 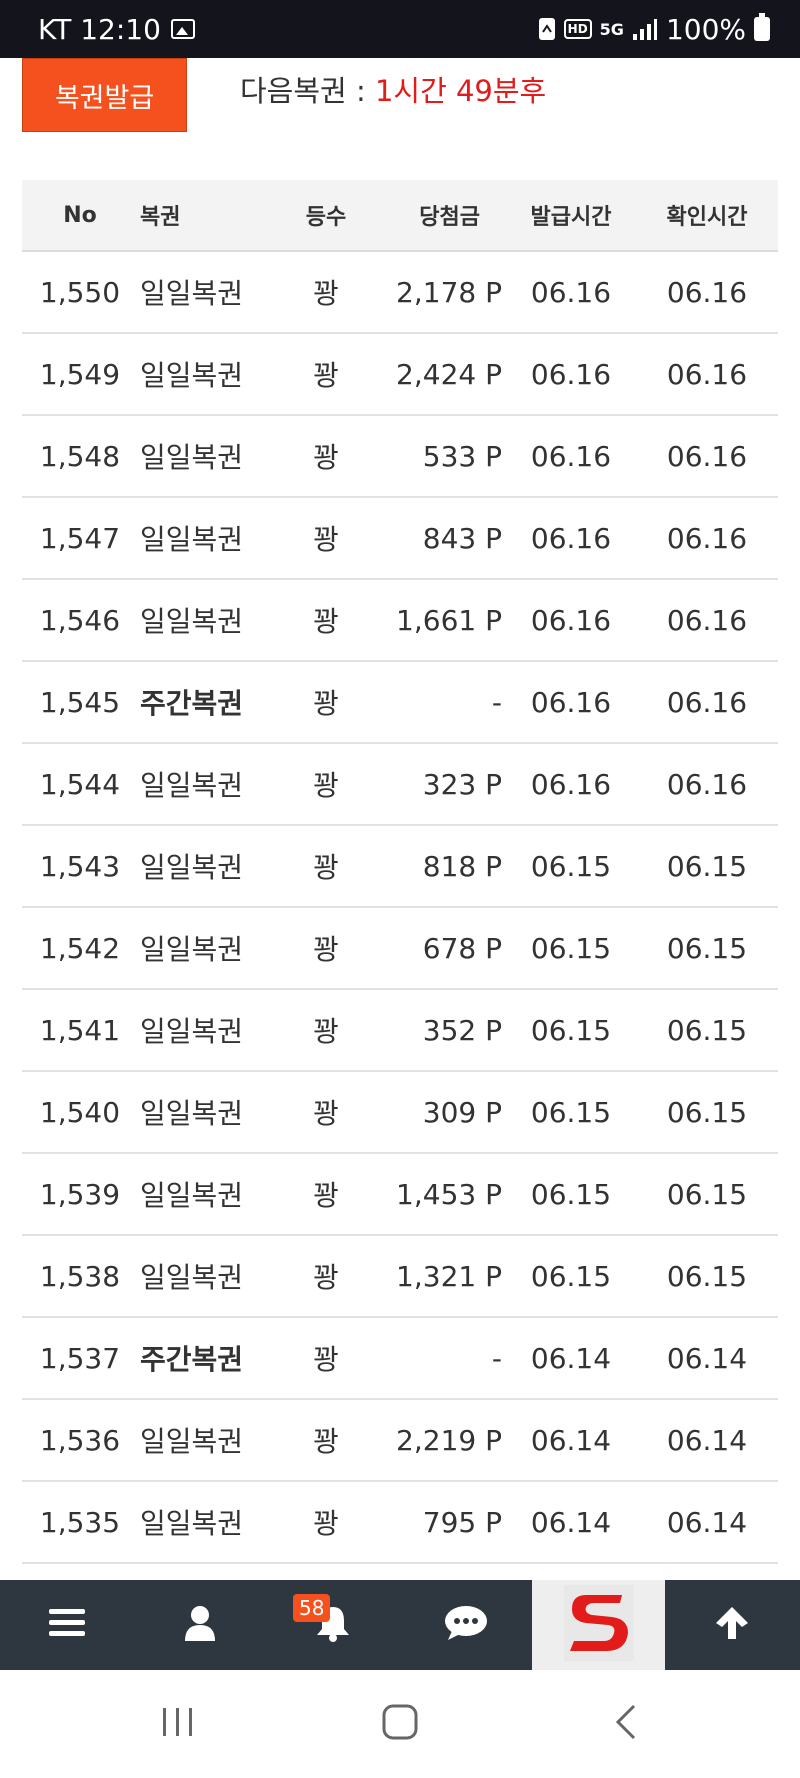 I want to click on cell-no: 1,535, so click(x=80, y=1522).